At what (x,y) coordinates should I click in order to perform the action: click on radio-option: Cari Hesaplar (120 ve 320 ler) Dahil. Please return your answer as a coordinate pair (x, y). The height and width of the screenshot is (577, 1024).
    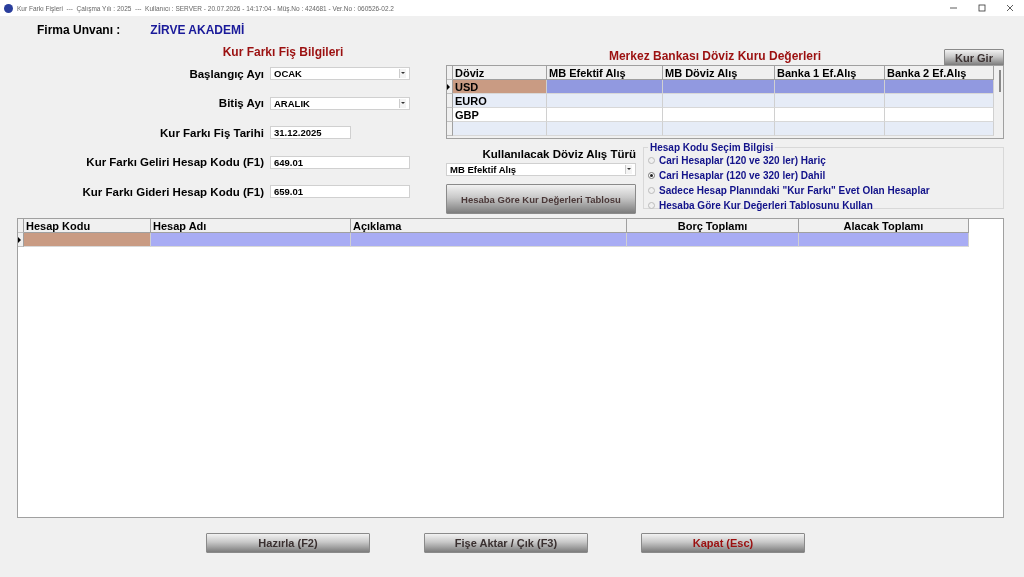
    Looking at the image, I should click on (823, 175).